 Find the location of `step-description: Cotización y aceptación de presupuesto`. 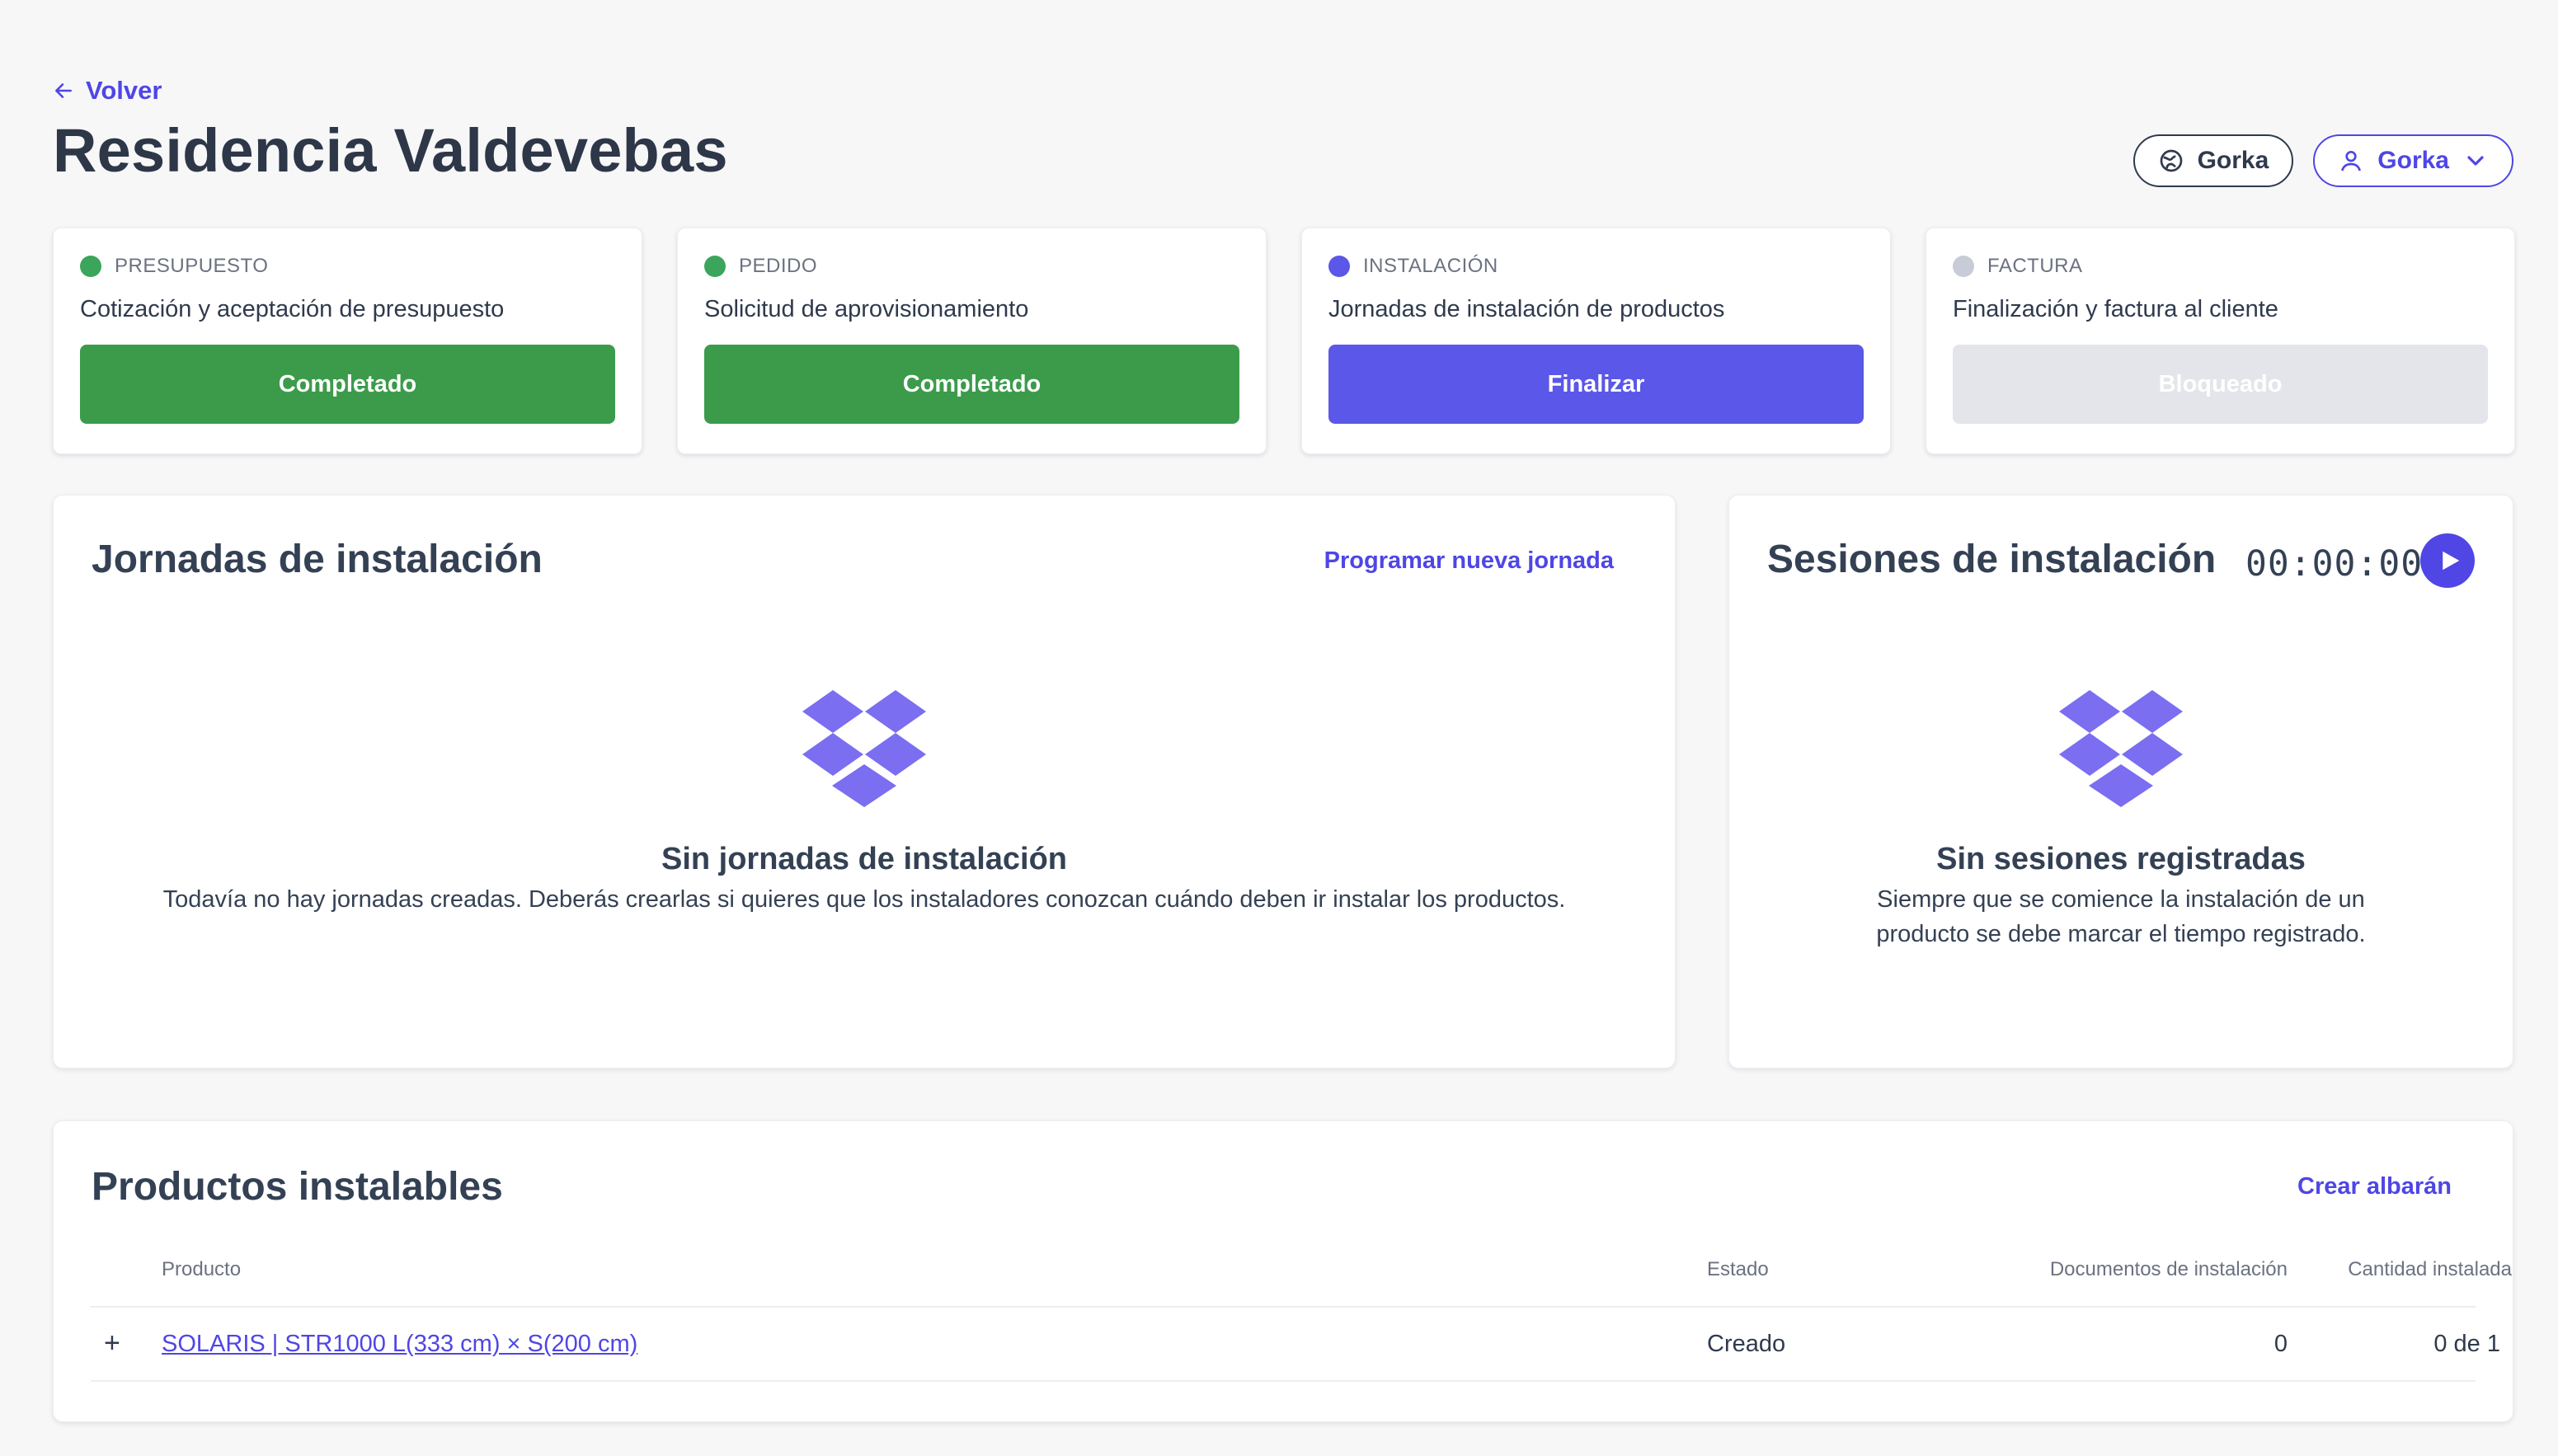

step-description: Cotización y aceptación de presupuesto is located at coordinates (292, 309).